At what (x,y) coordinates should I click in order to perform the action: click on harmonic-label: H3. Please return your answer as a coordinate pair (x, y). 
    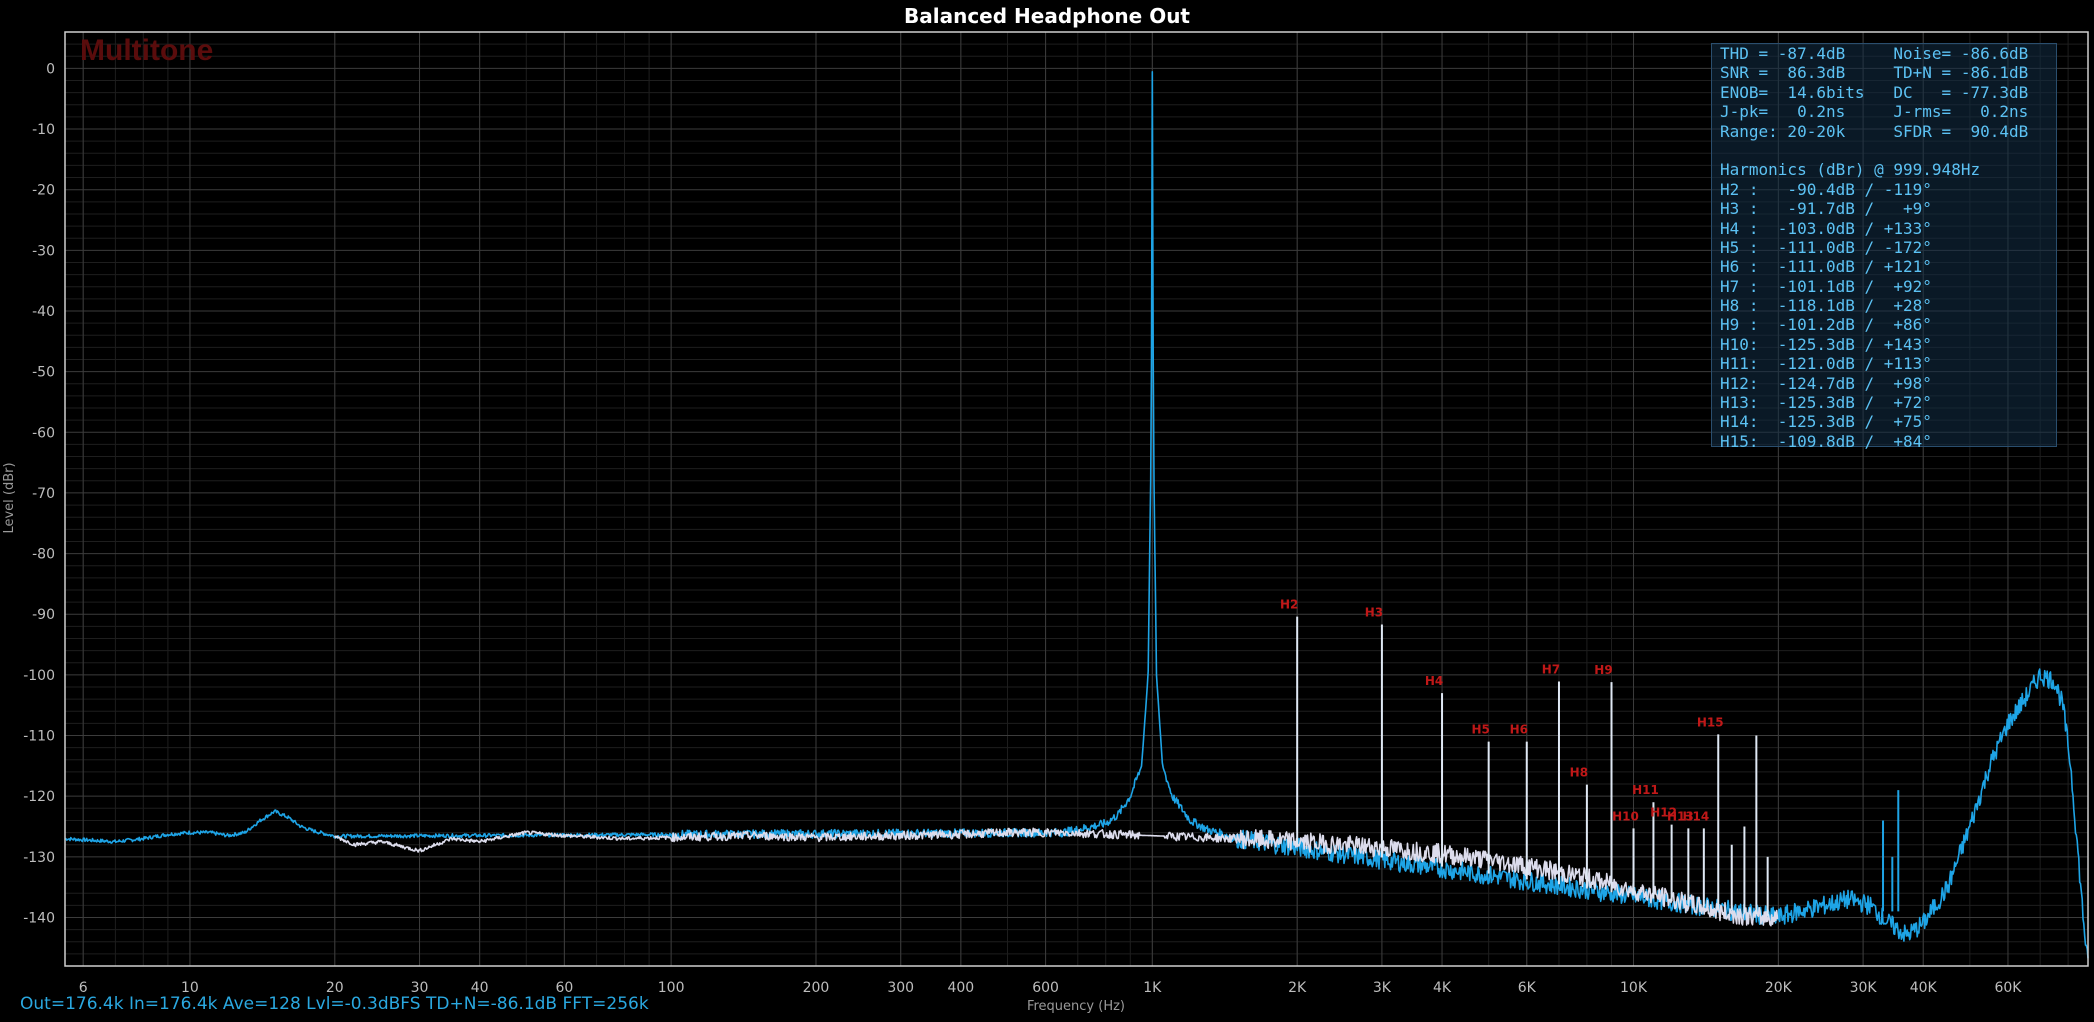
    Looking at the image, I should click on (1374, 613).